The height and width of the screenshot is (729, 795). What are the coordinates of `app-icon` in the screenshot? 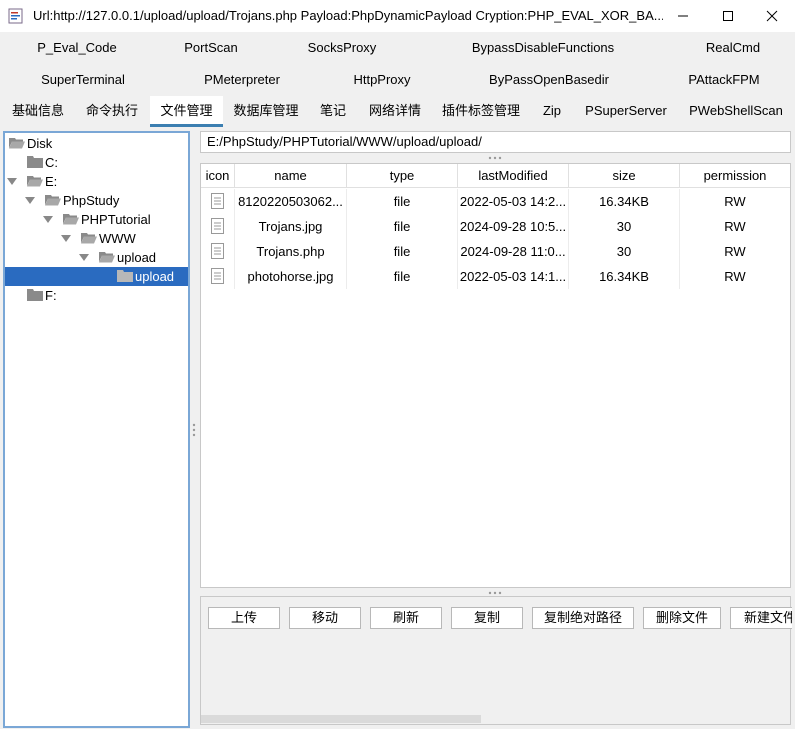 It's located at (15, 16).